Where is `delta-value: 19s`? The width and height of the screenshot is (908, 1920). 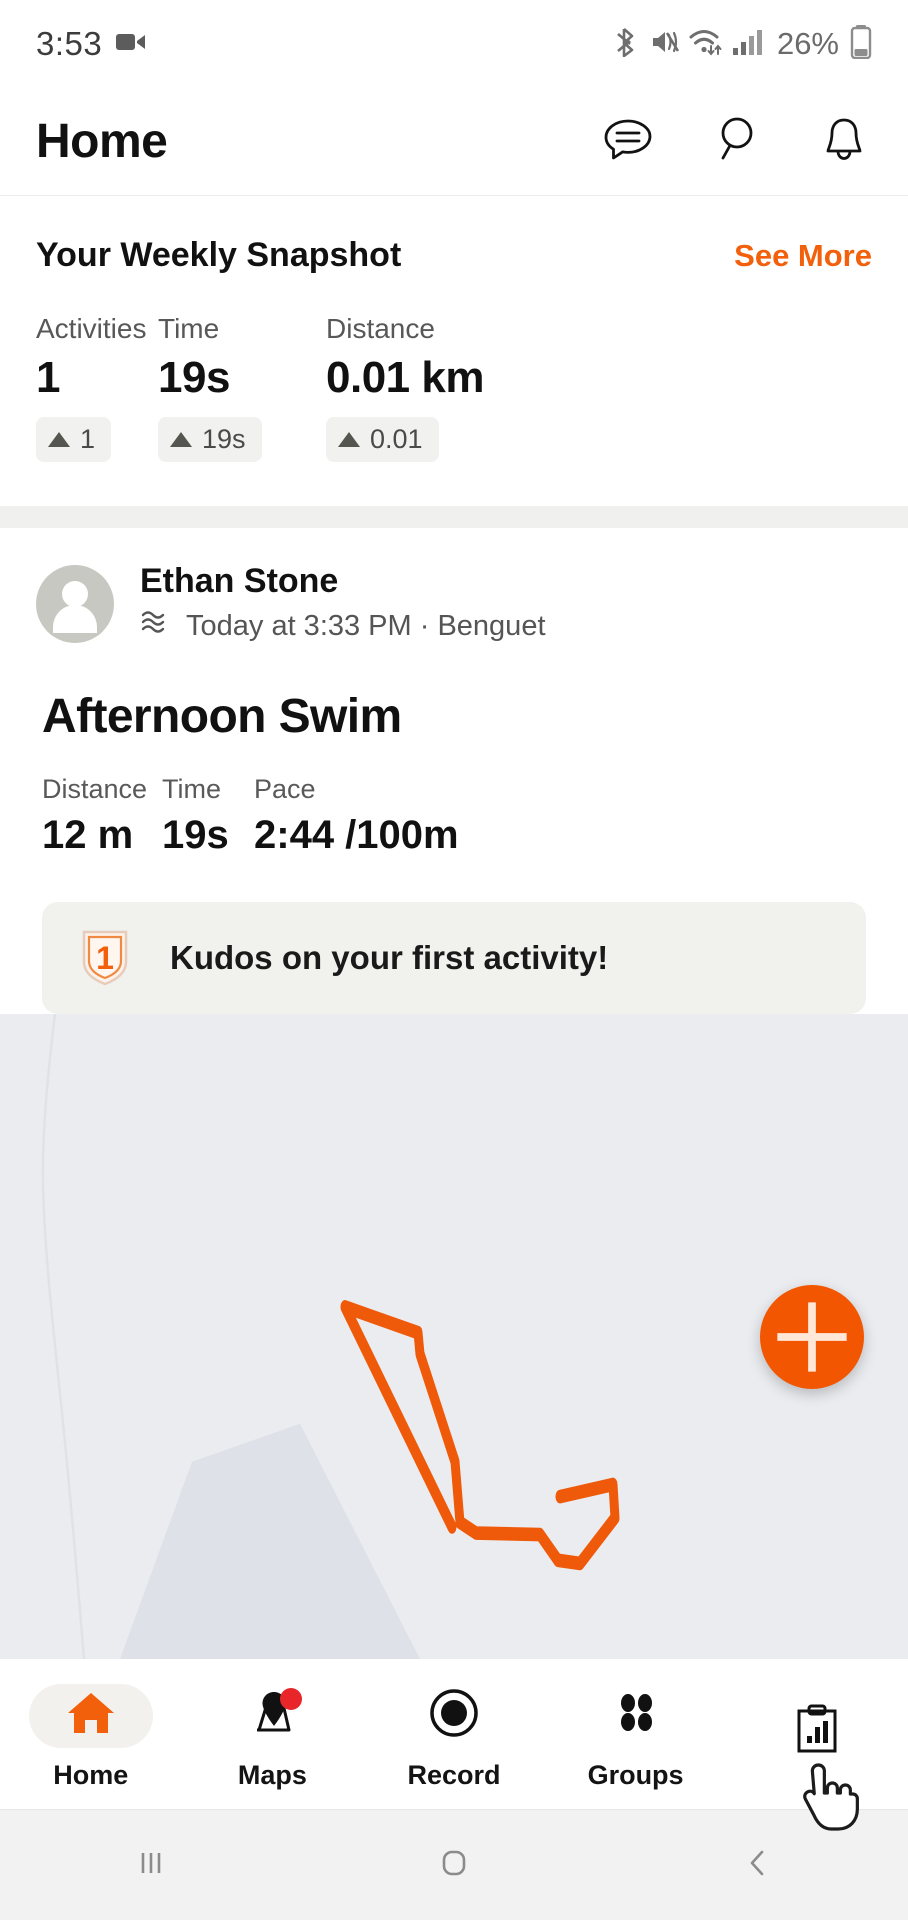
delta-value: 19s is located at coordinates (224, 439).